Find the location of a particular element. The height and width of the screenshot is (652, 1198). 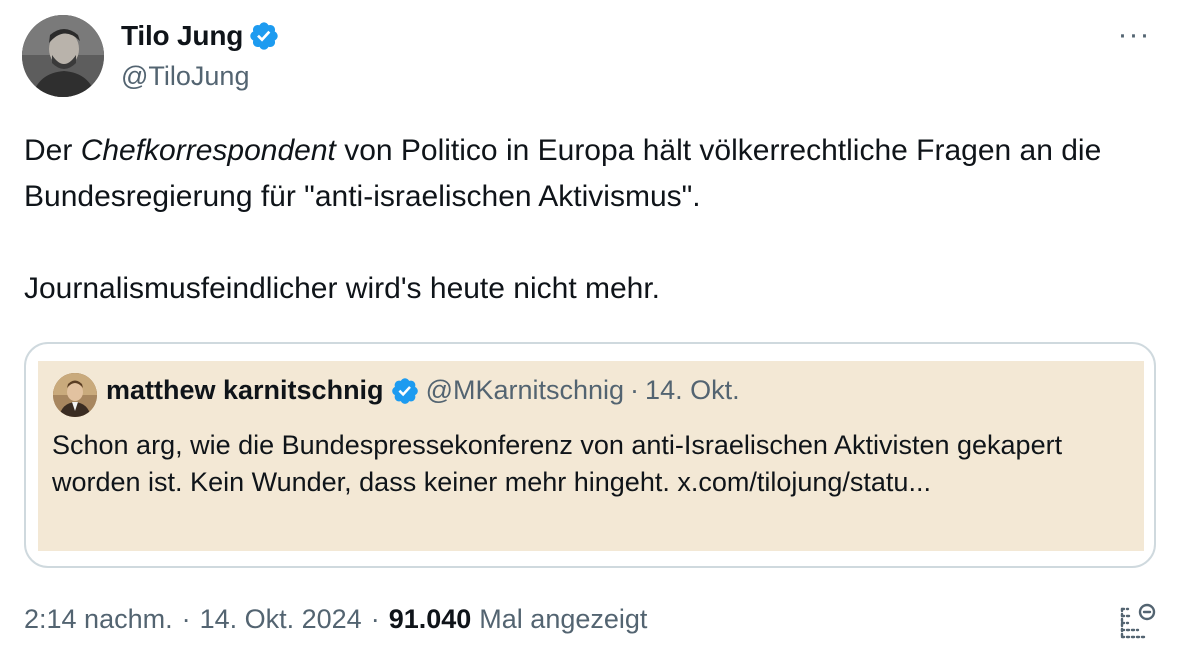

views-label: Mal angezeigt is located at coordinates (563, 619).